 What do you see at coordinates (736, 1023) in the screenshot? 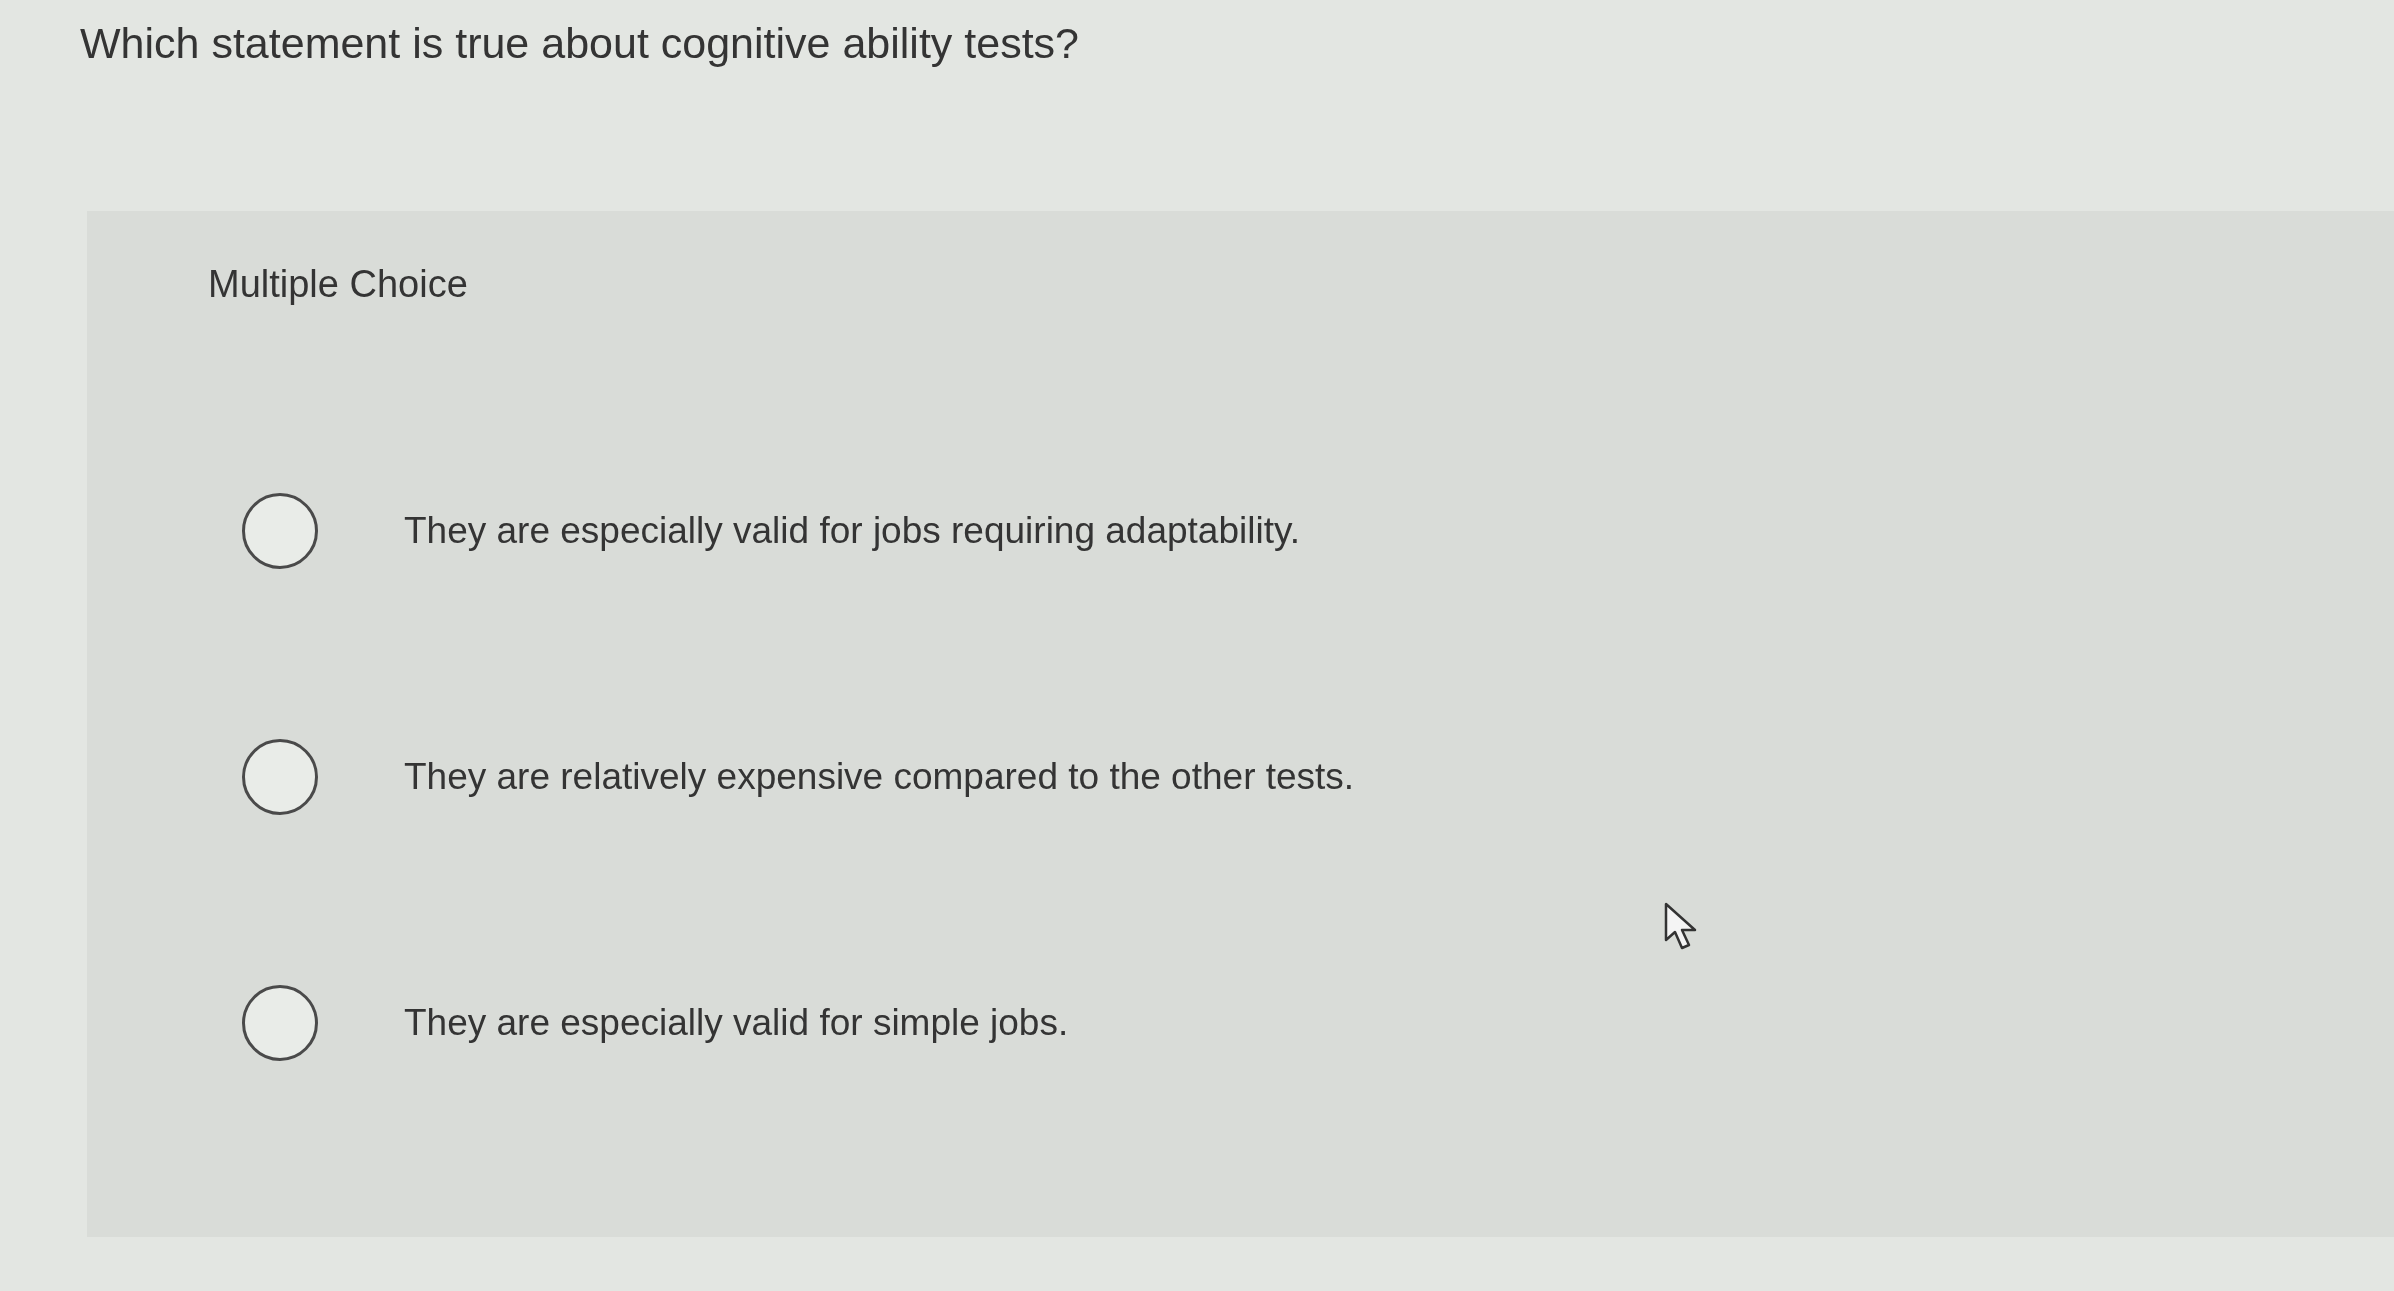
I see `answer-option-text: They are especially valid for simple jobs.` at bounding box center [736, 1023].